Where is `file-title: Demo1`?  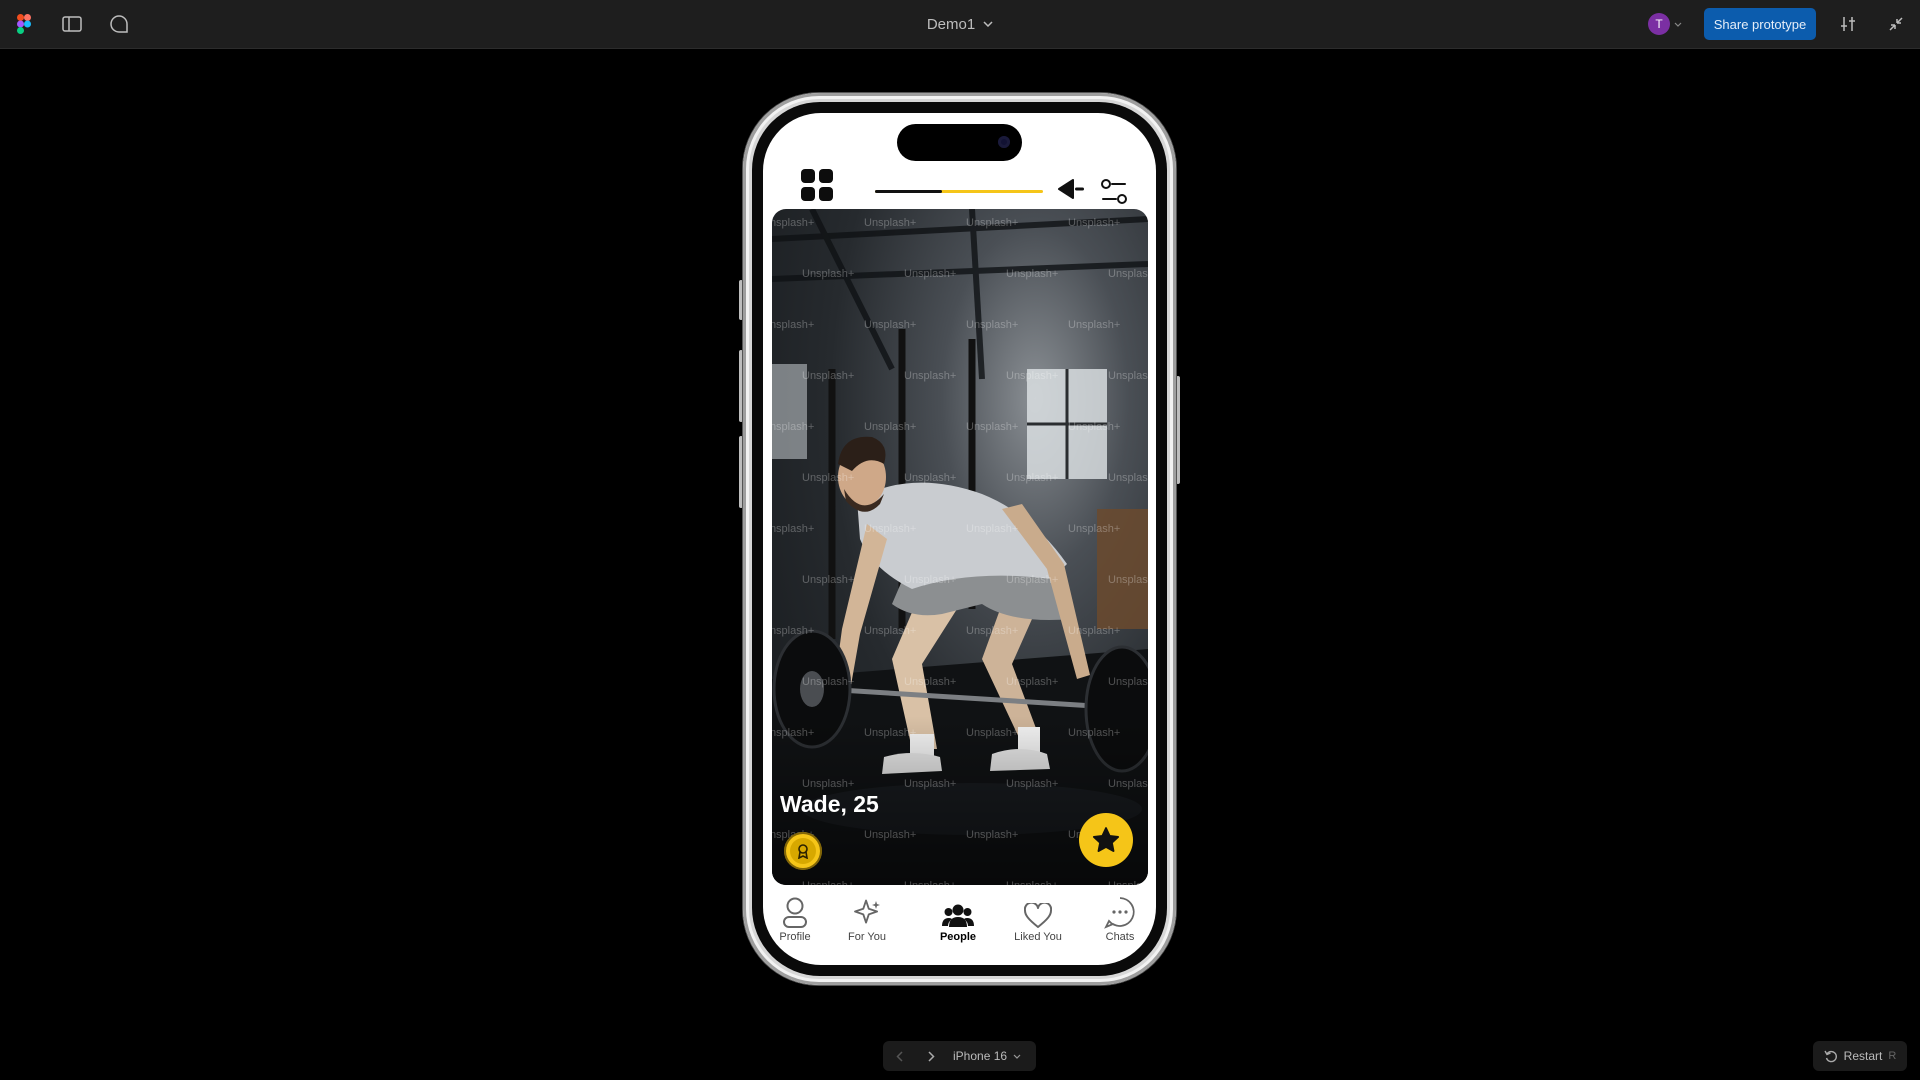
file-title: Demo1 is located at coordinates (960, 24).